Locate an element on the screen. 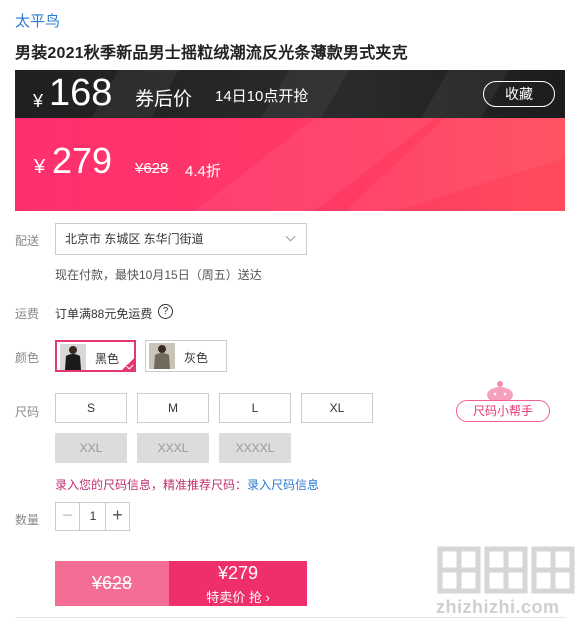 The image size is (587, 622). buy-action-label: 特卖价 抢 › is located at coordinates (238, 597).